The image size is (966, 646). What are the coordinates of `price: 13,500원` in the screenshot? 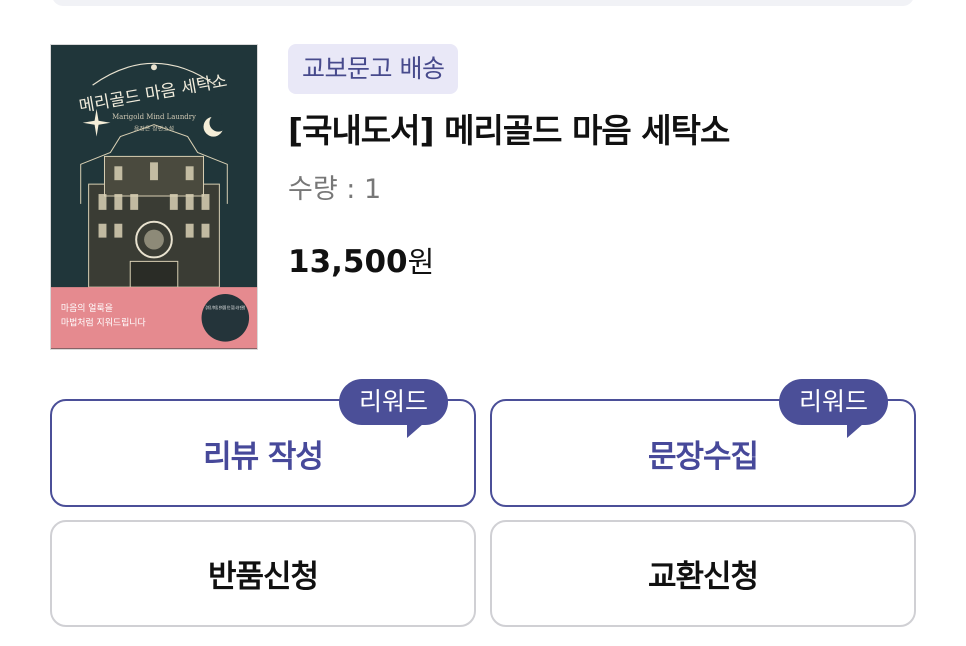 It's located at (604, 262).